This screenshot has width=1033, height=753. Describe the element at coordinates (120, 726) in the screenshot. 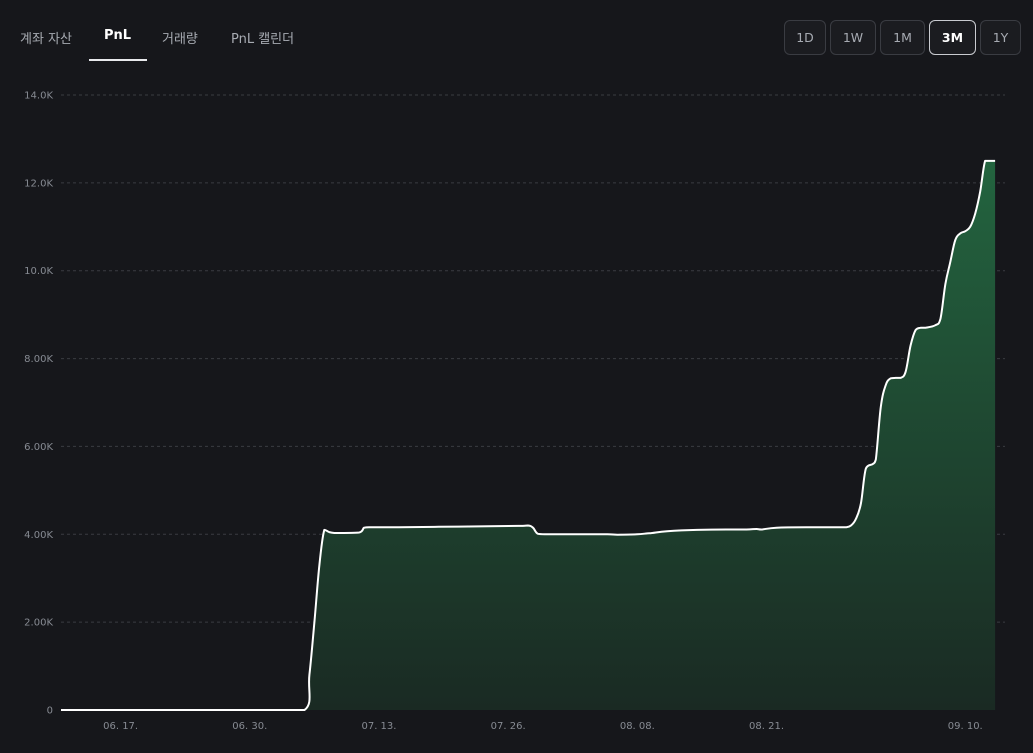

I see `x-tick-label: 06. 17.` at that location.